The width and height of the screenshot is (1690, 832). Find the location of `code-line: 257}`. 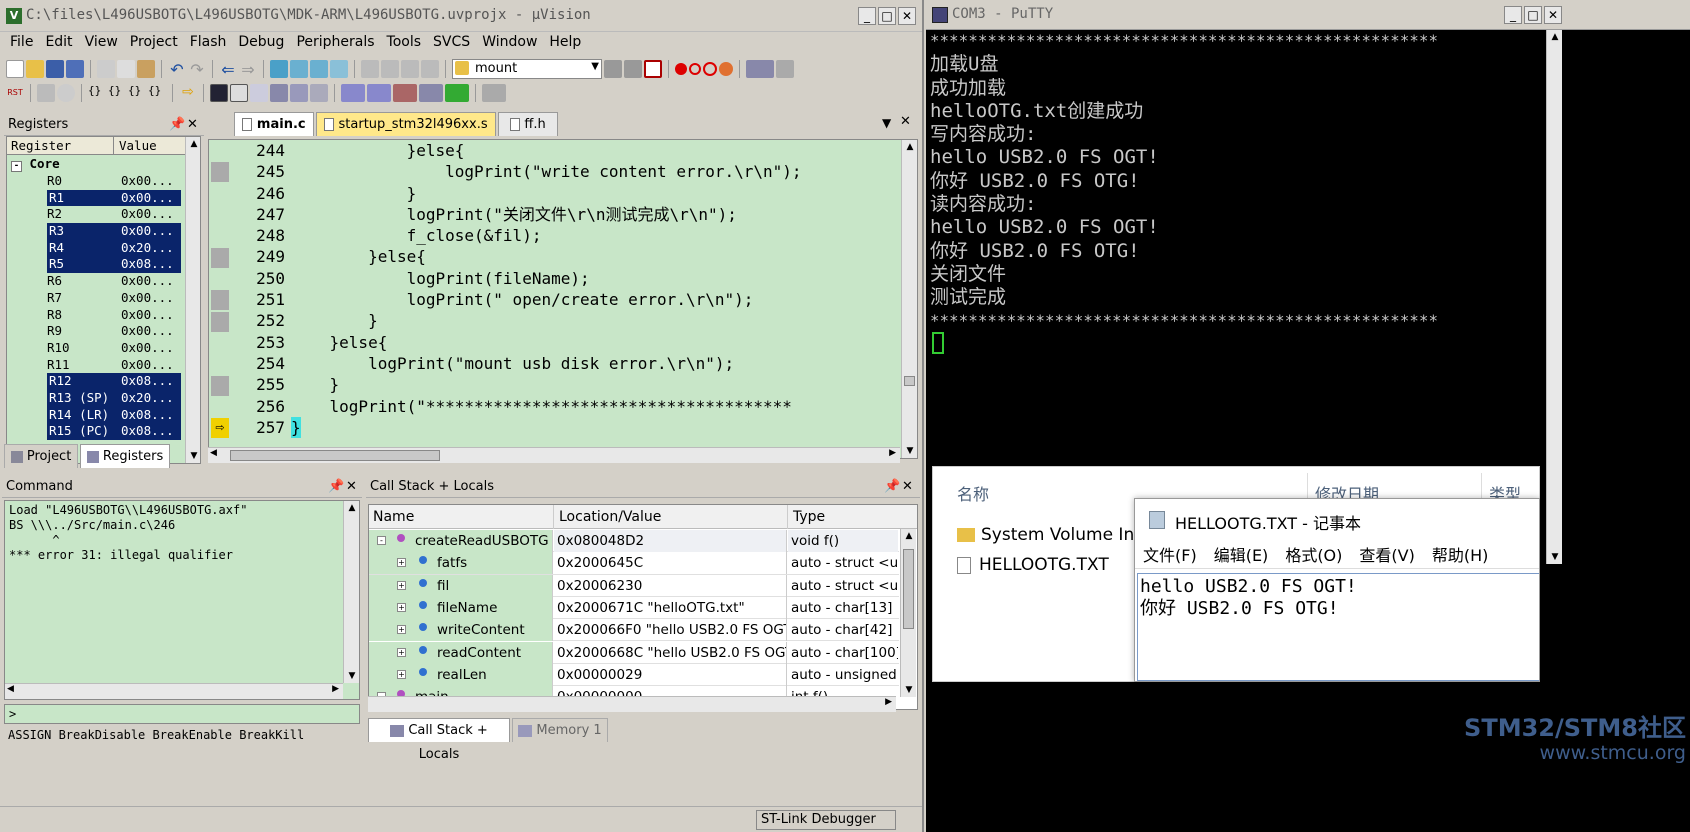

code-line: 257} is located at coordinates (555, 427).